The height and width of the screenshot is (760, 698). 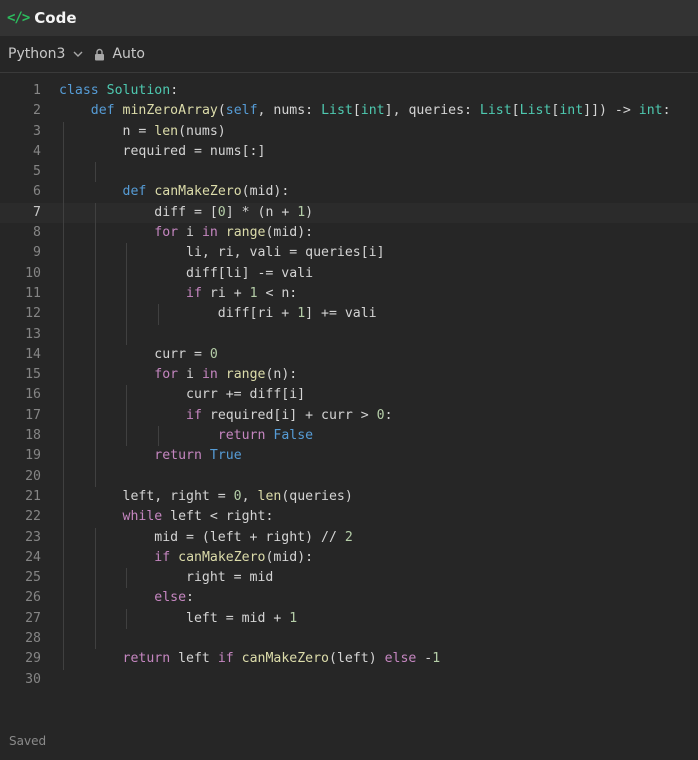 I want to click on line-code: return False, so click(x=265, y=436).